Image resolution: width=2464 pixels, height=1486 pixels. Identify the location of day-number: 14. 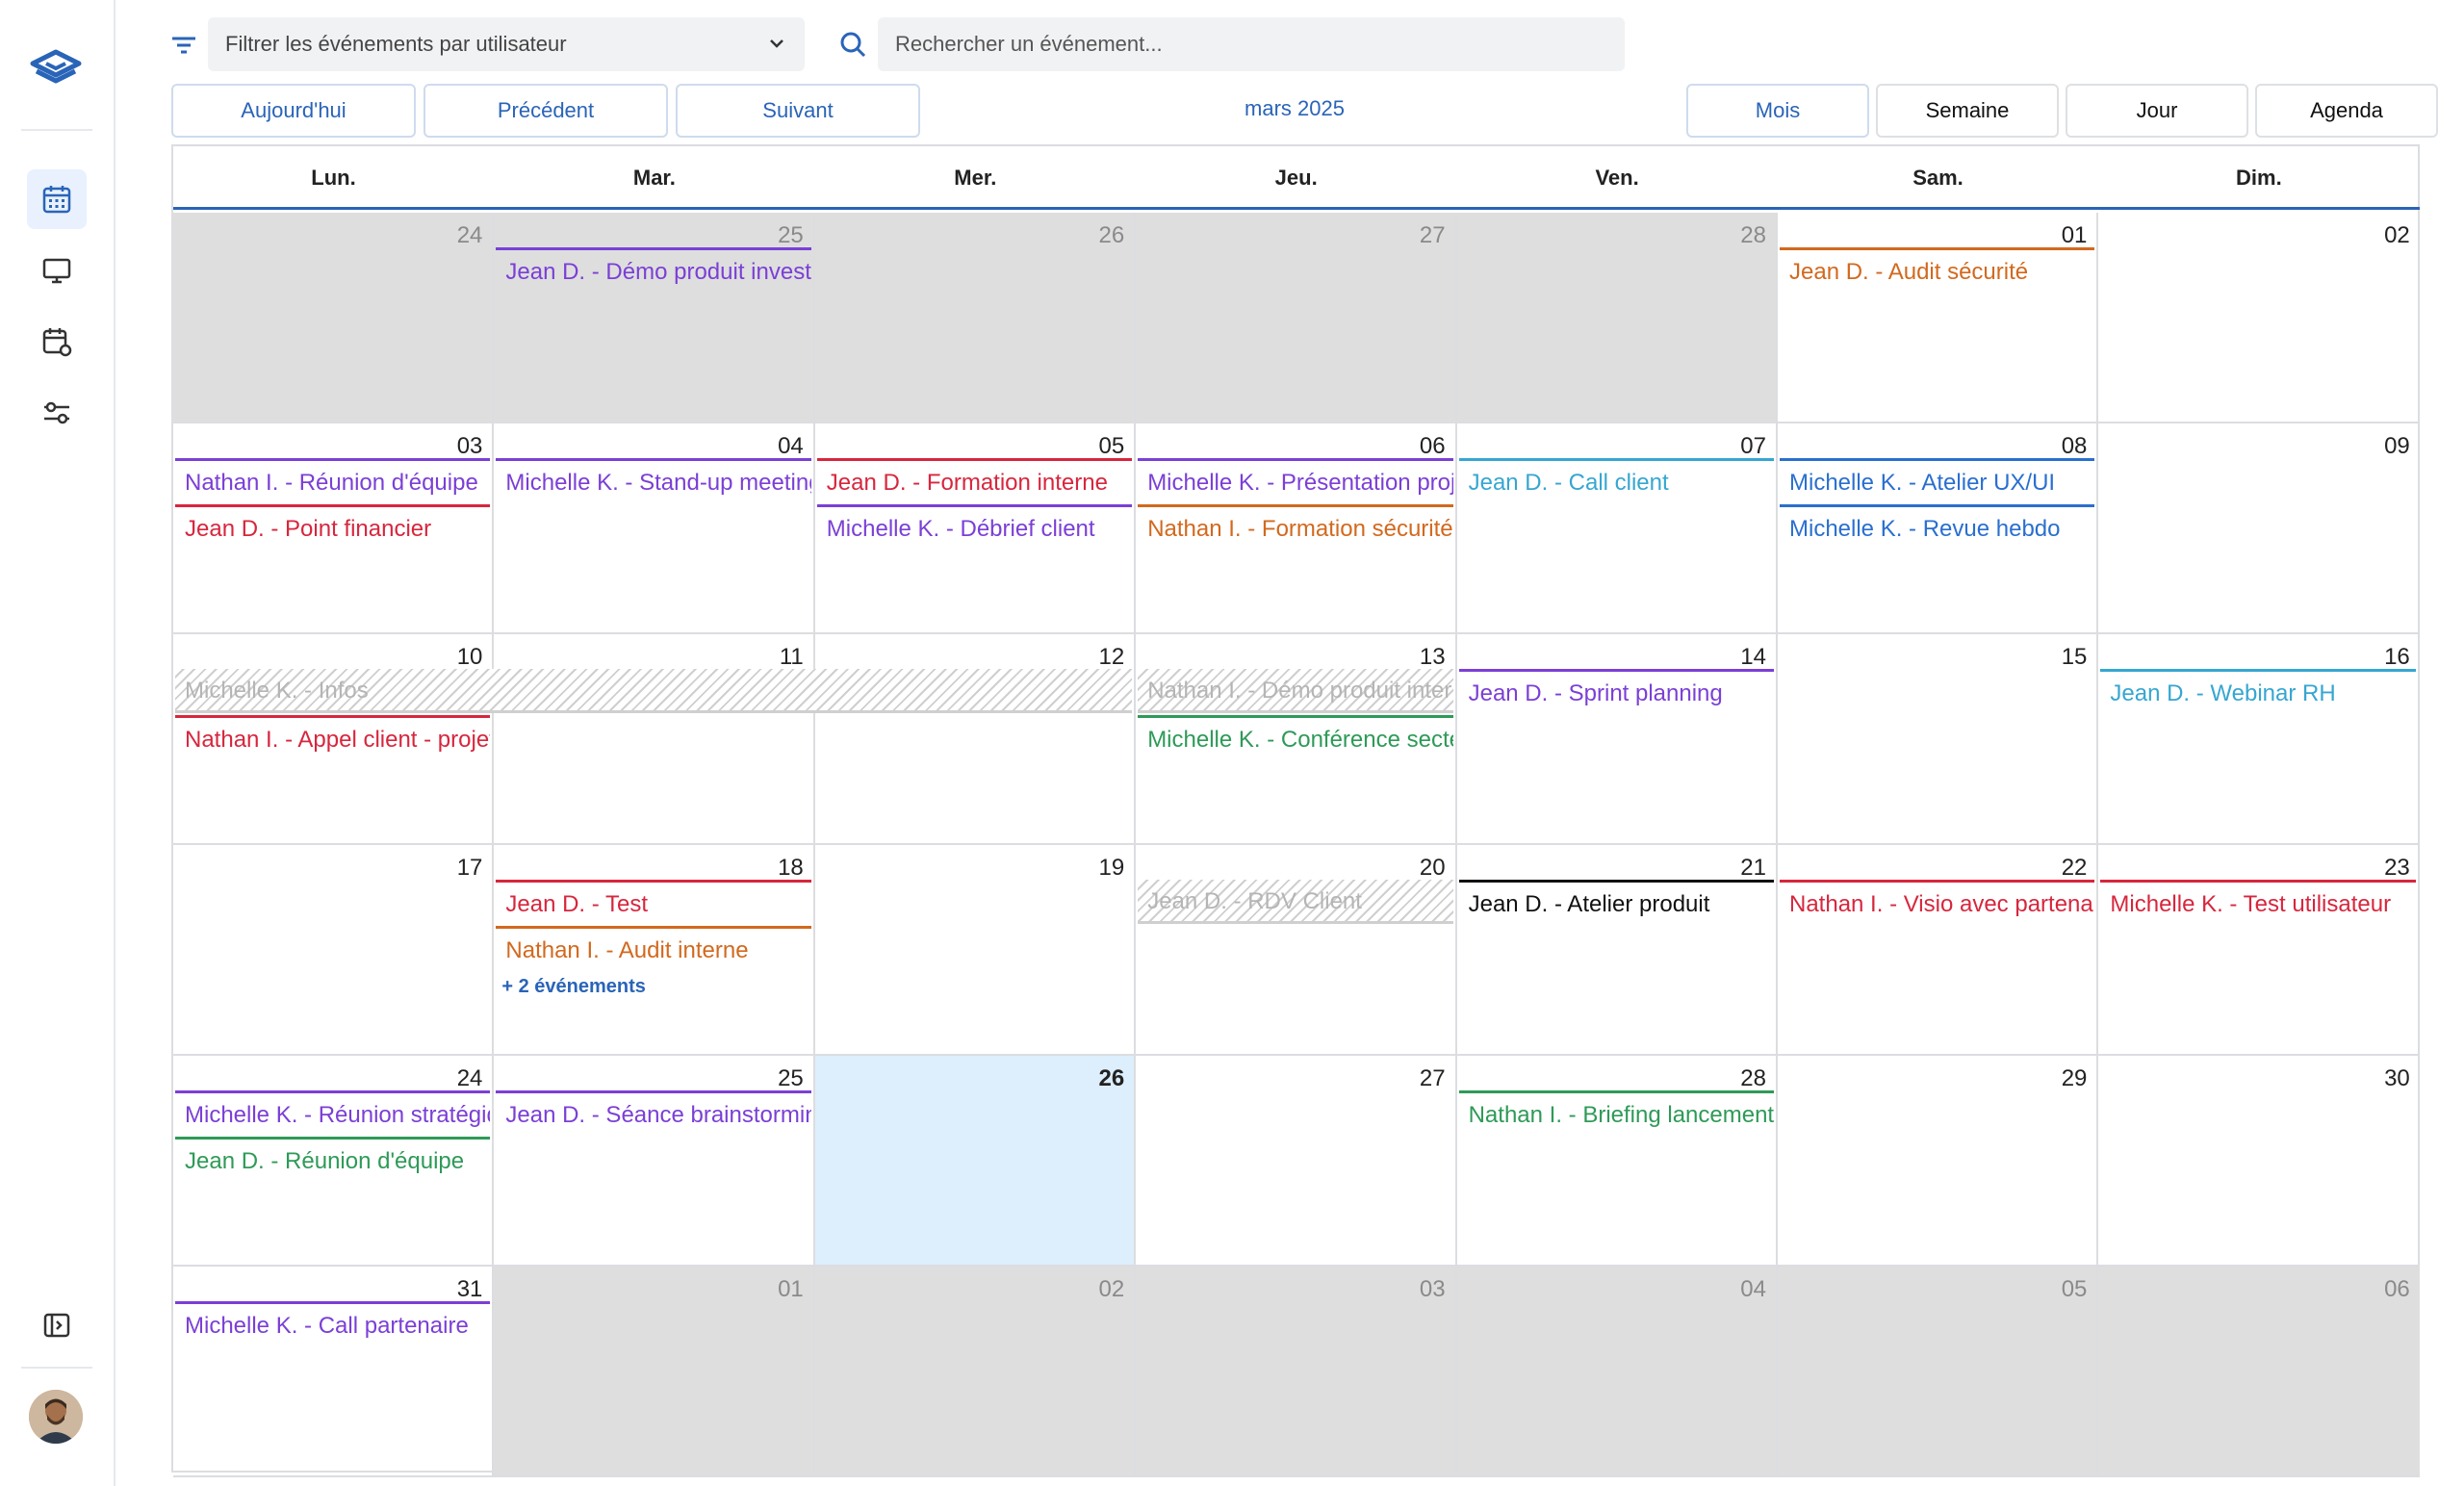
(1753, 658).